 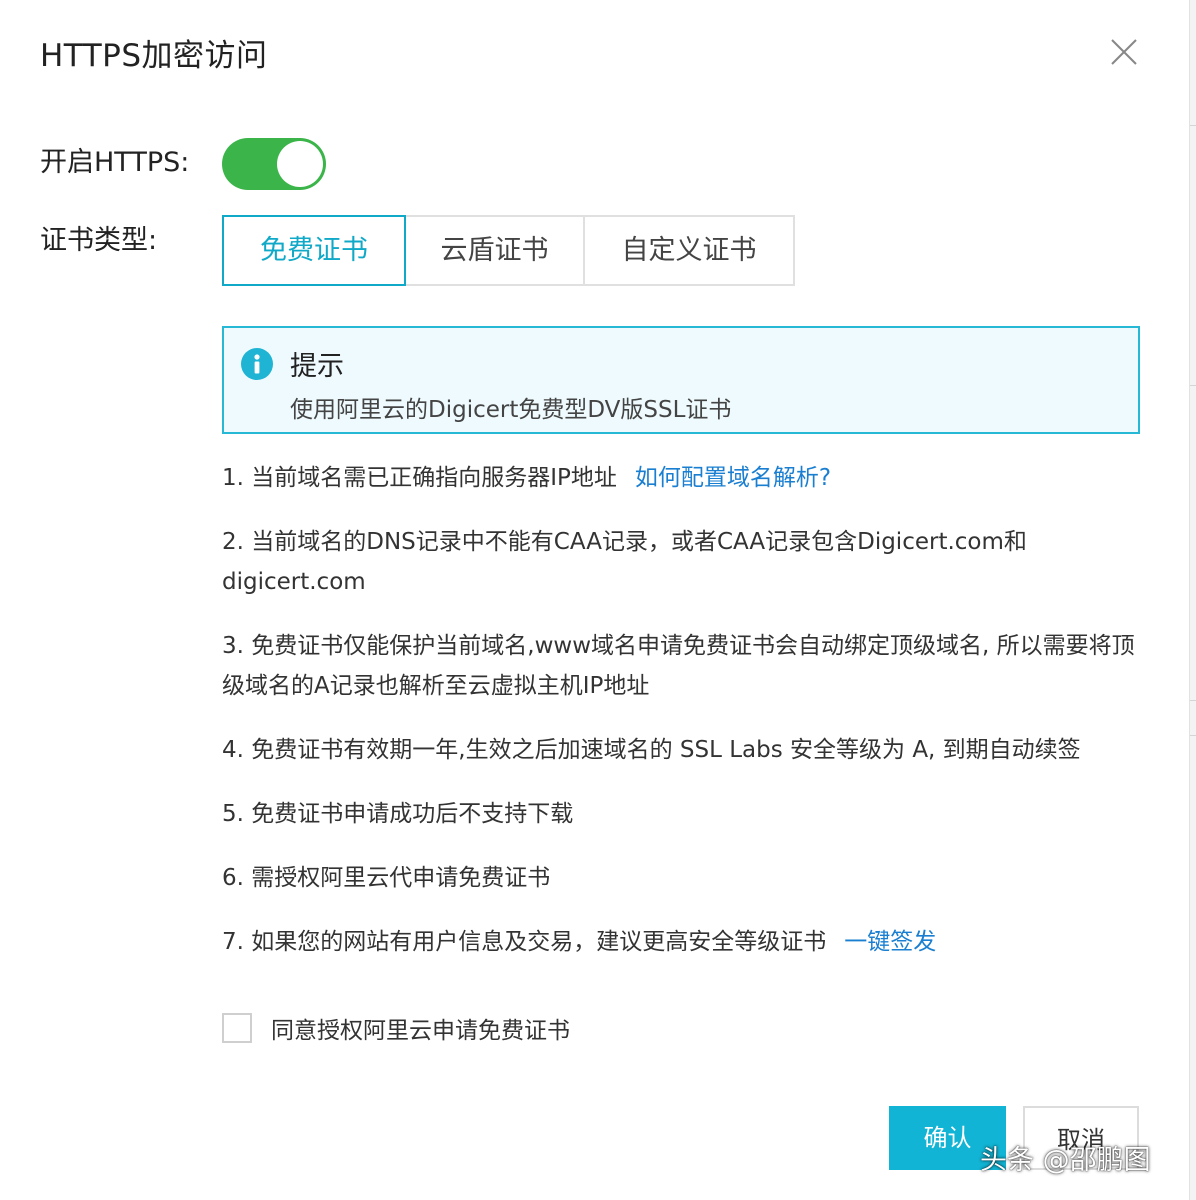 I want to click on one-click-issue-link: 一键签发, so click(x=890, y=942).